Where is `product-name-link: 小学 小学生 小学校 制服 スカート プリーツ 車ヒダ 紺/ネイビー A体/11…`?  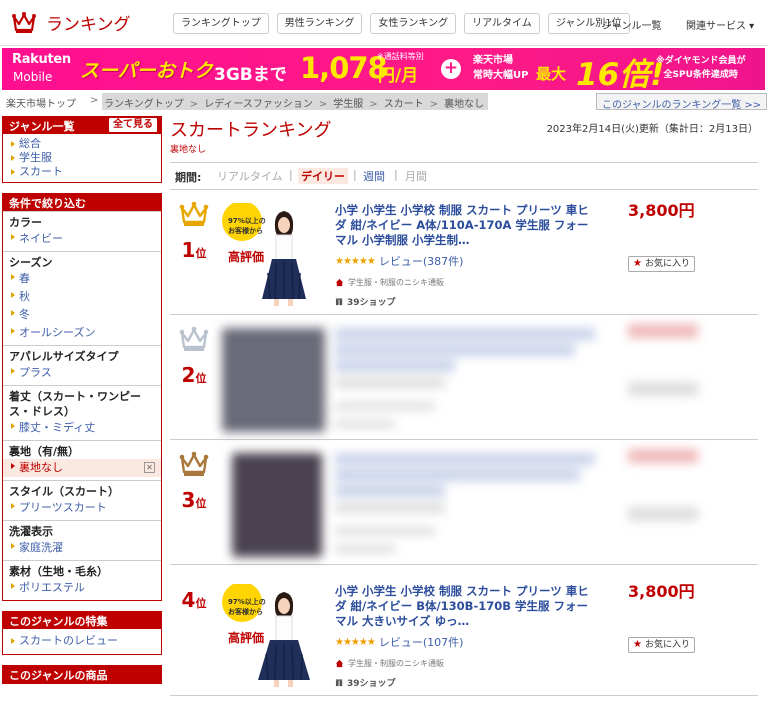
product-name-link: 小学 小学生 小学校 制服 スカート プリーツ 車ヒダ 紺/ネイビー A体/11… is located at coordinates (465, 225).